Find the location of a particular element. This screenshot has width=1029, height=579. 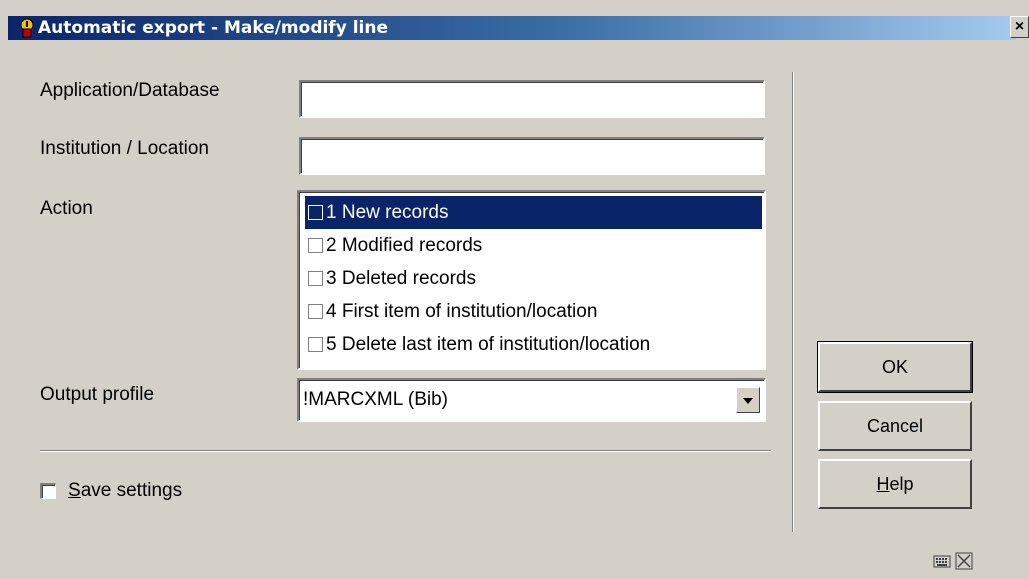

save-settings-row: Save settings is located at coordinates (111, 491).